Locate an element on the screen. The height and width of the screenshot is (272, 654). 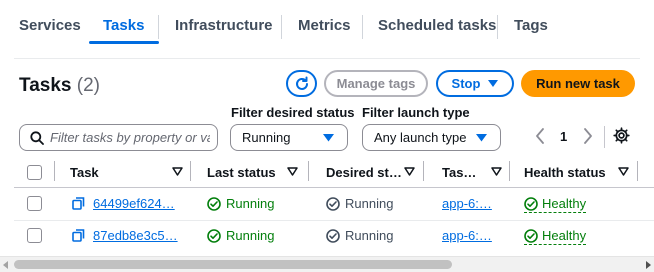
select-all-checkbox is located at coordinates (34, 172).